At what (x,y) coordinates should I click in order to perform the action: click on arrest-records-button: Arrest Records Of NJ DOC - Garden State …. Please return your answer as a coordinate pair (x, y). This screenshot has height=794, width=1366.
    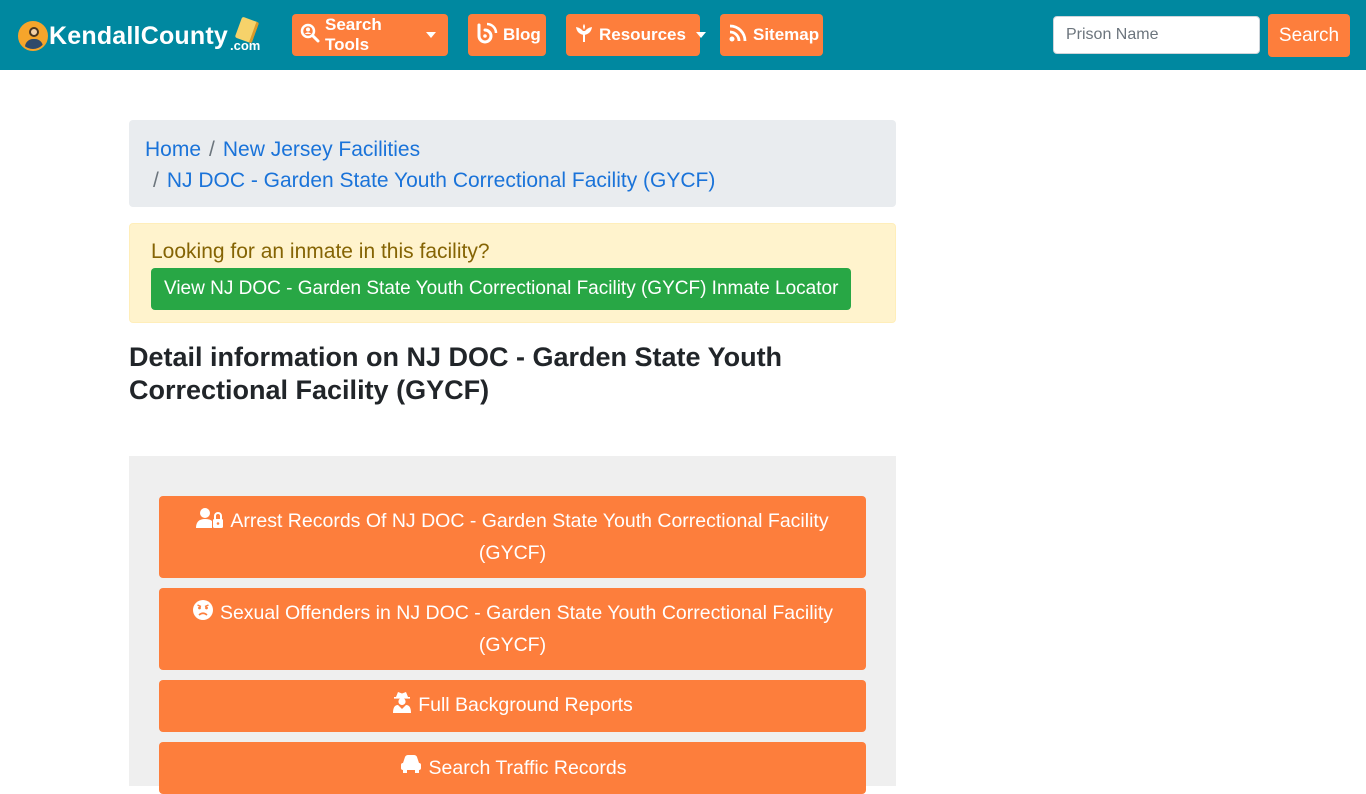
    Looking at the image, I should click on (512, 537).